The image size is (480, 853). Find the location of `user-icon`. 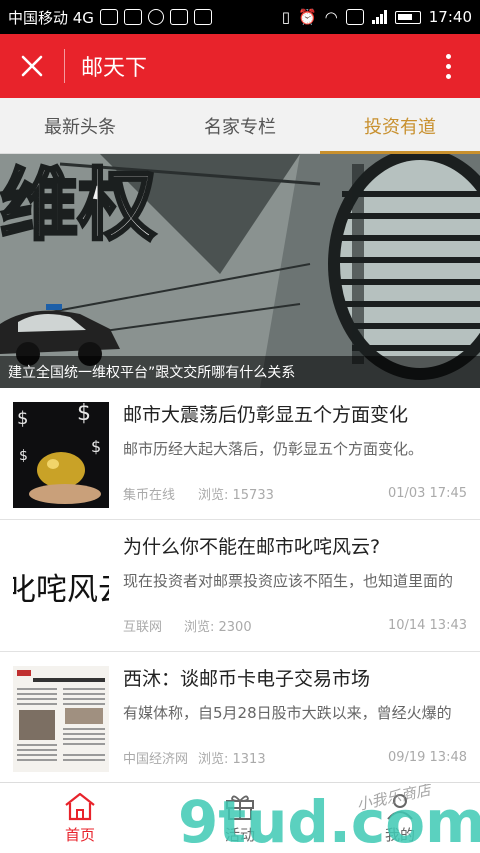

user-icon is located at coordinates (400, 807).